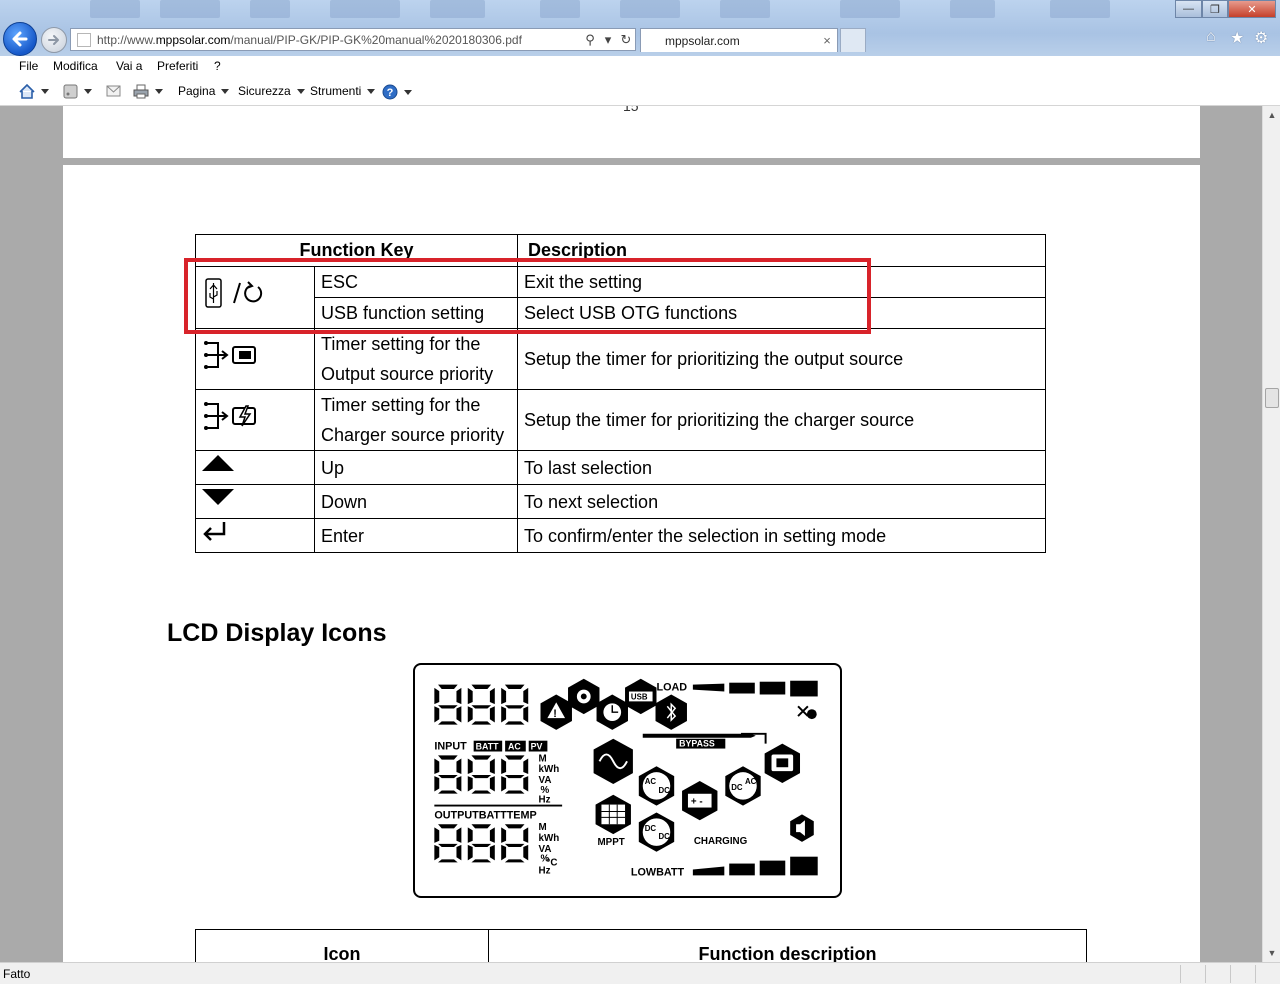 The image size is (1280, 984). Describe the element at coordinates (342, 945) in the screenshot. I see `header-icon: Icon` at that location.